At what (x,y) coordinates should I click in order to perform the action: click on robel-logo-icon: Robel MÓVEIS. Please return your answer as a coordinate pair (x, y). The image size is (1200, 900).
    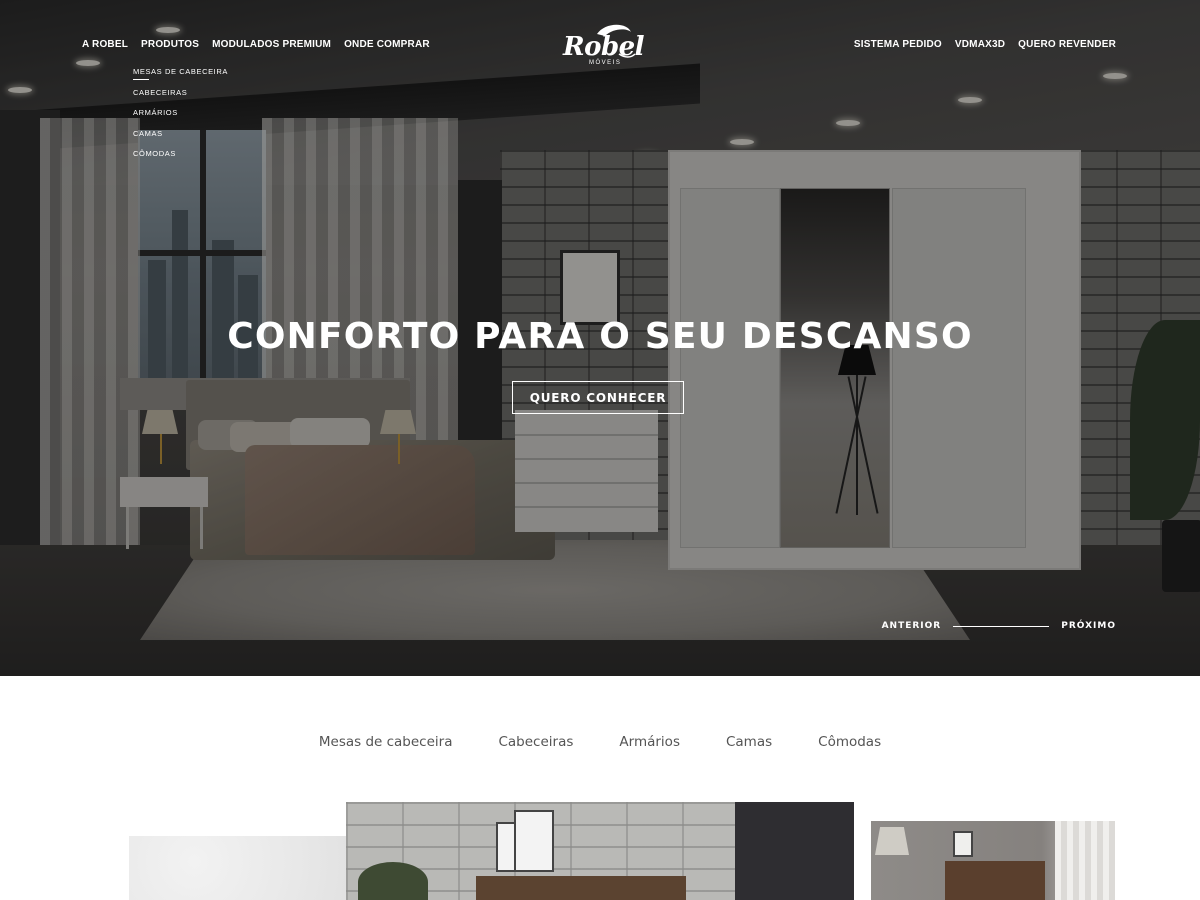
    Looking at the image, I should click on (603, 47).